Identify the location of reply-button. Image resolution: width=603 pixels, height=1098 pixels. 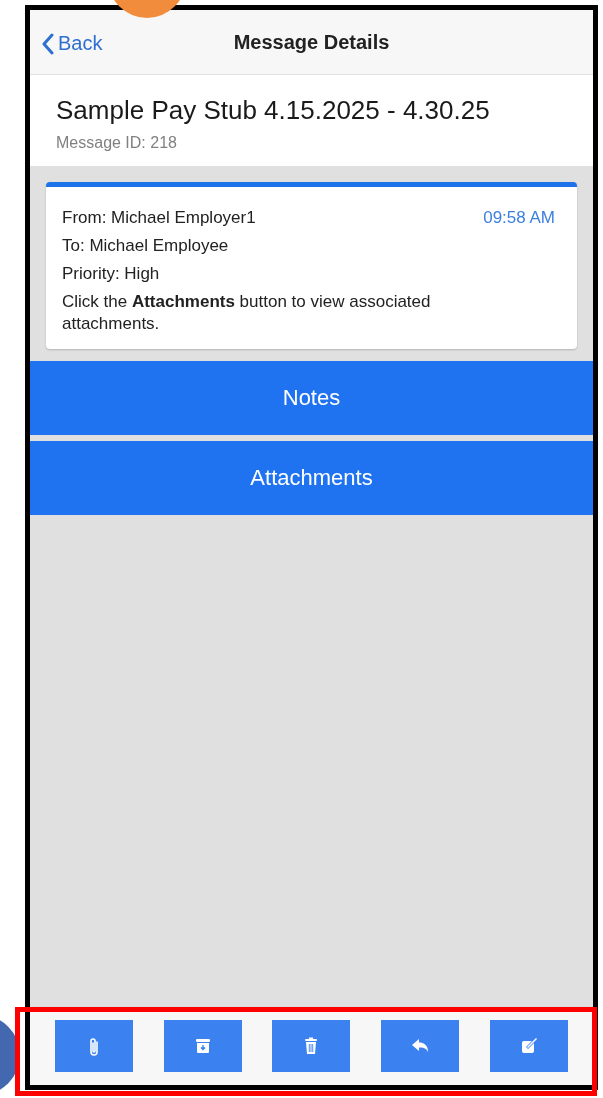
(420, 1046).